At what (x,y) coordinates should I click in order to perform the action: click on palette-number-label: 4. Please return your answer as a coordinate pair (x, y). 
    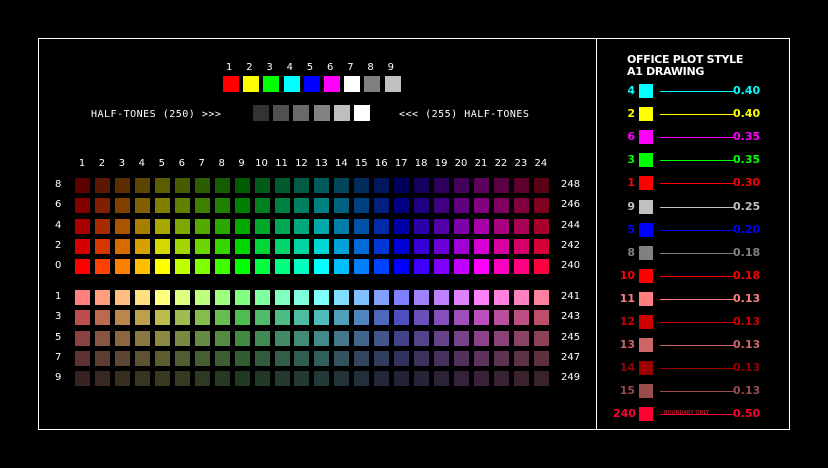
    Looking at the image, I should click on (289, 67).